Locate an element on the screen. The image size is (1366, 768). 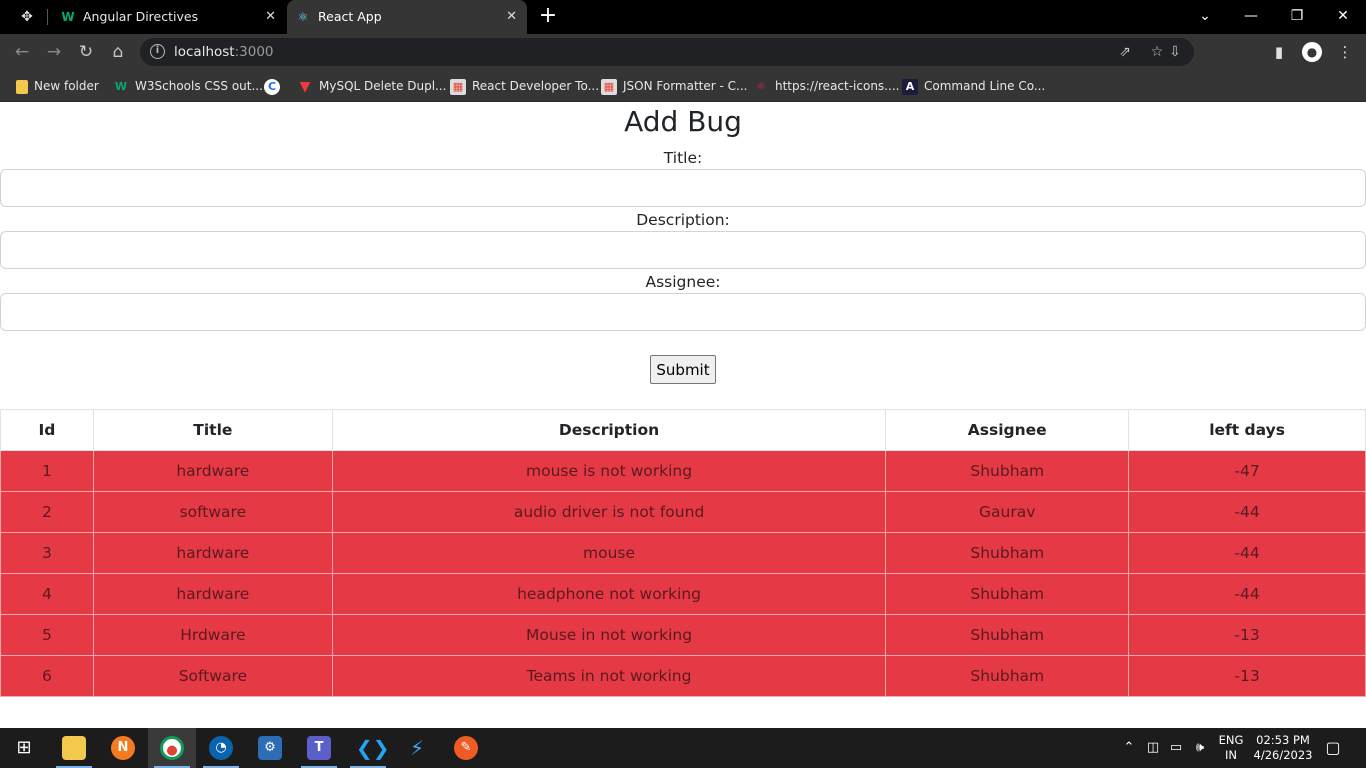
vscode-icon: ❮❯ is located at coordinates (368, 748).